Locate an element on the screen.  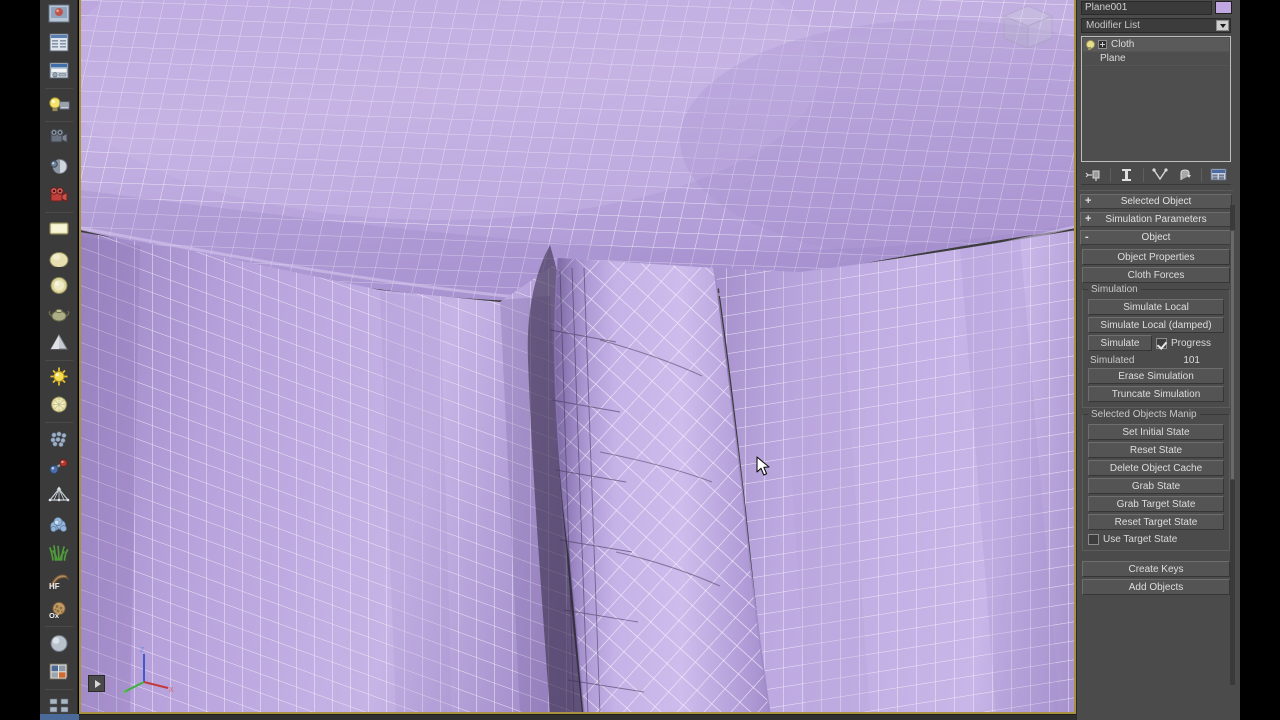
hair-fur-icon: HF is located at coordinates (59, 581).